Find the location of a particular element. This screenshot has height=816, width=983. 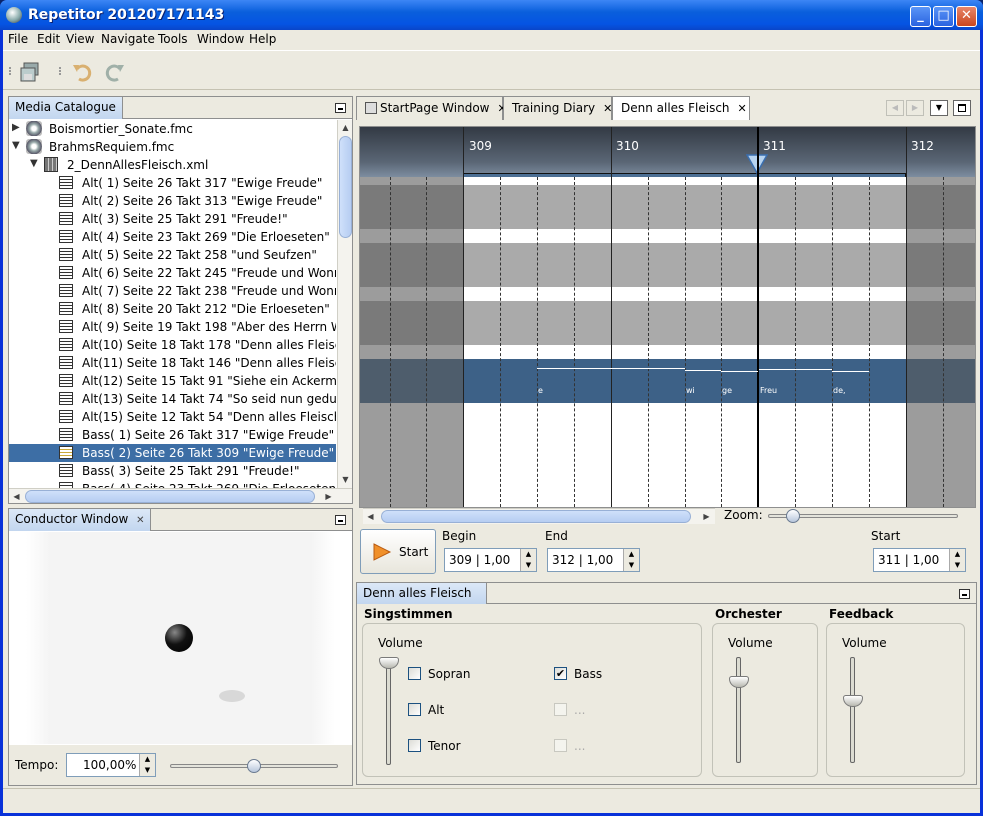

orchester-volume-knob is located at coordinates (739, 681).